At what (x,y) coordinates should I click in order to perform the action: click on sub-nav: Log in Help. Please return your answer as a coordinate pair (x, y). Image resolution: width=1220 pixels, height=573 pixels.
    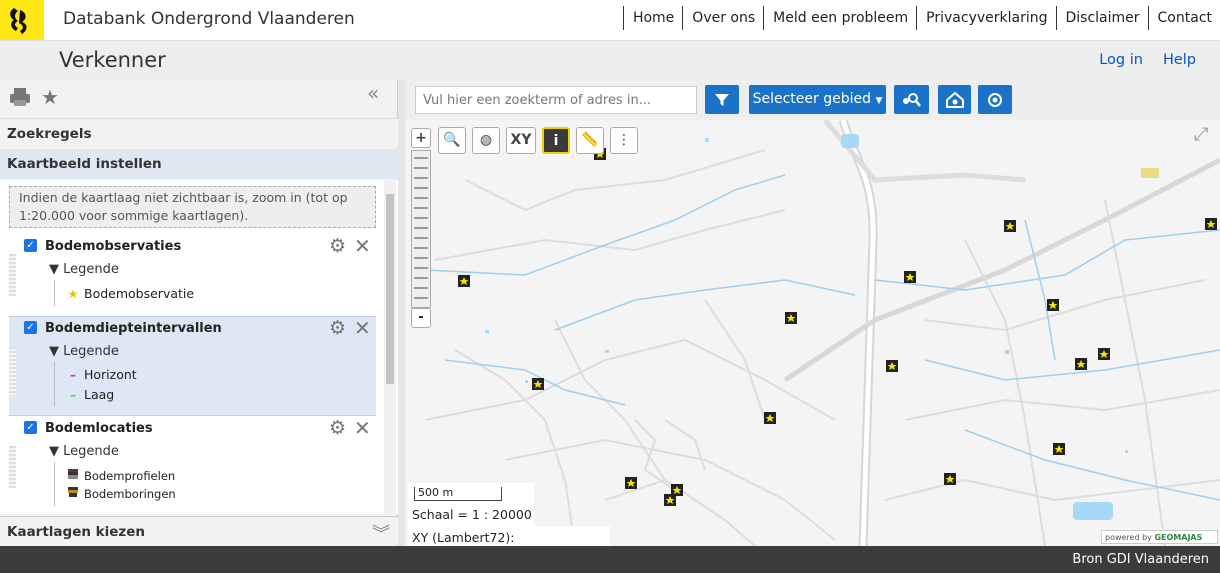
    Looking at the image, I should click on (1147, 60).